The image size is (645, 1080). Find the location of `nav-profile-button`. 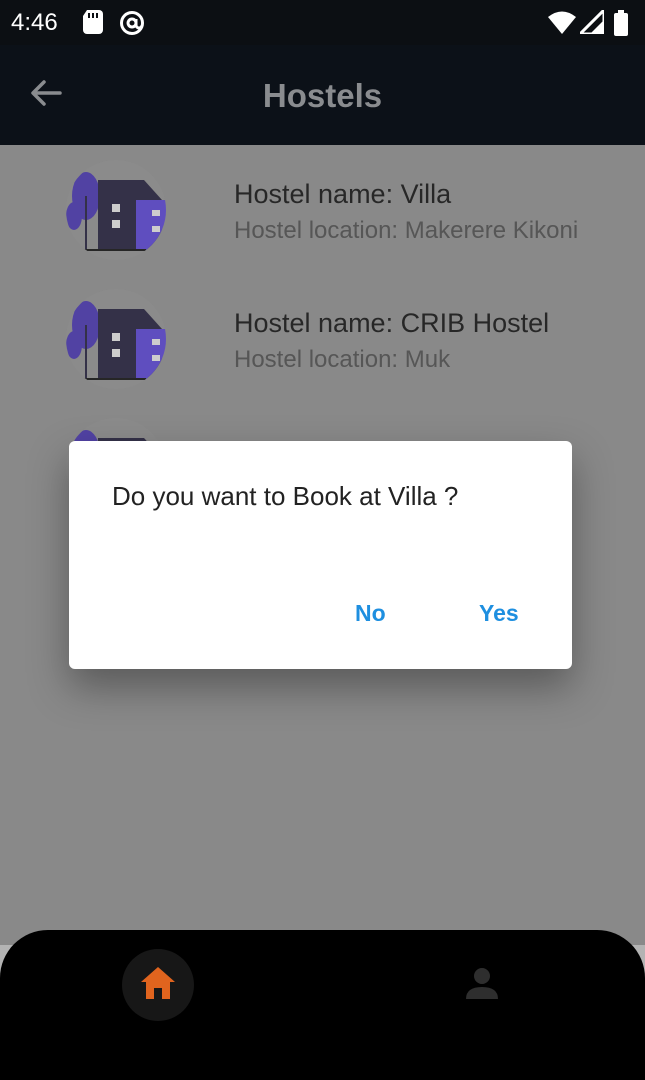

nav-profile-button is located at coordinates (482, 985).